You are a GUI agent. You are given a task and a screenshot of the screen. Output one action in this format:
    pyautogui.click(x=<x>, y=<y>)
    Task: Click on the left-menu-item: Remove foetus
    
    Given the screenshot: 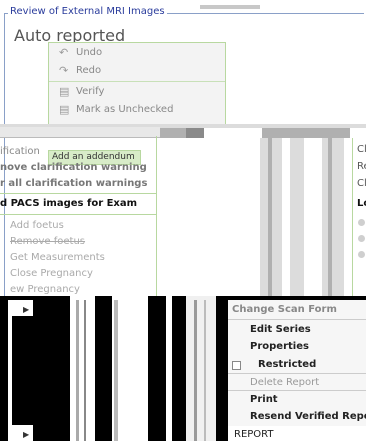 What is the action you would take?
    pyautogui.click(x=47, y=241)
    